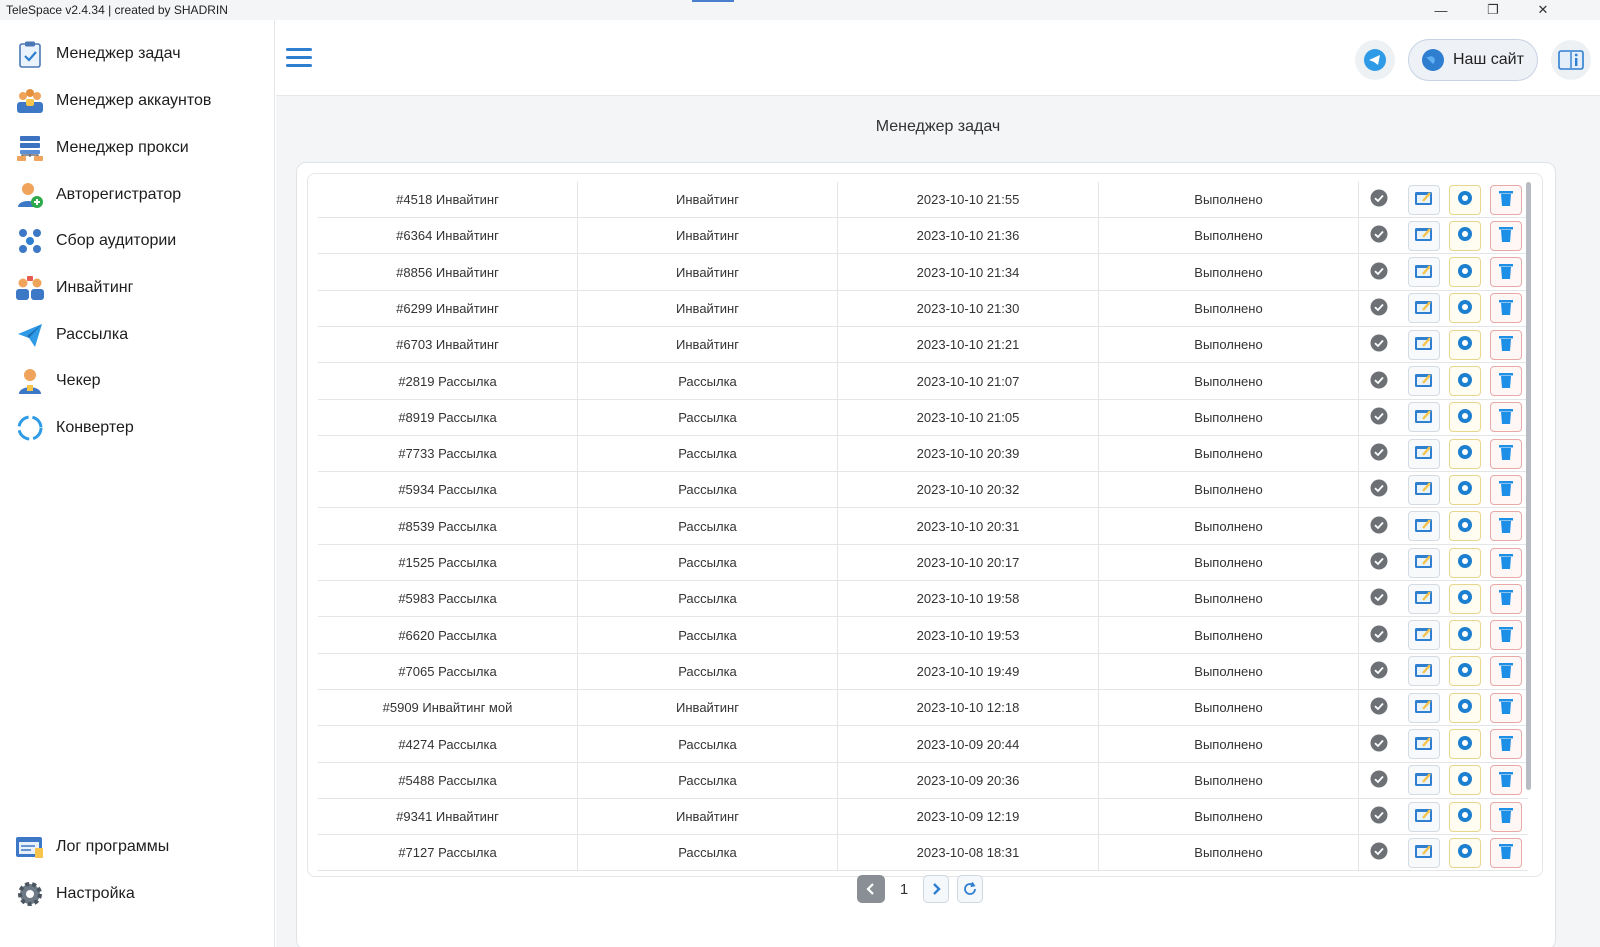  I want to click on task-date: 2023-10-10 19:49, so click(968, 671).